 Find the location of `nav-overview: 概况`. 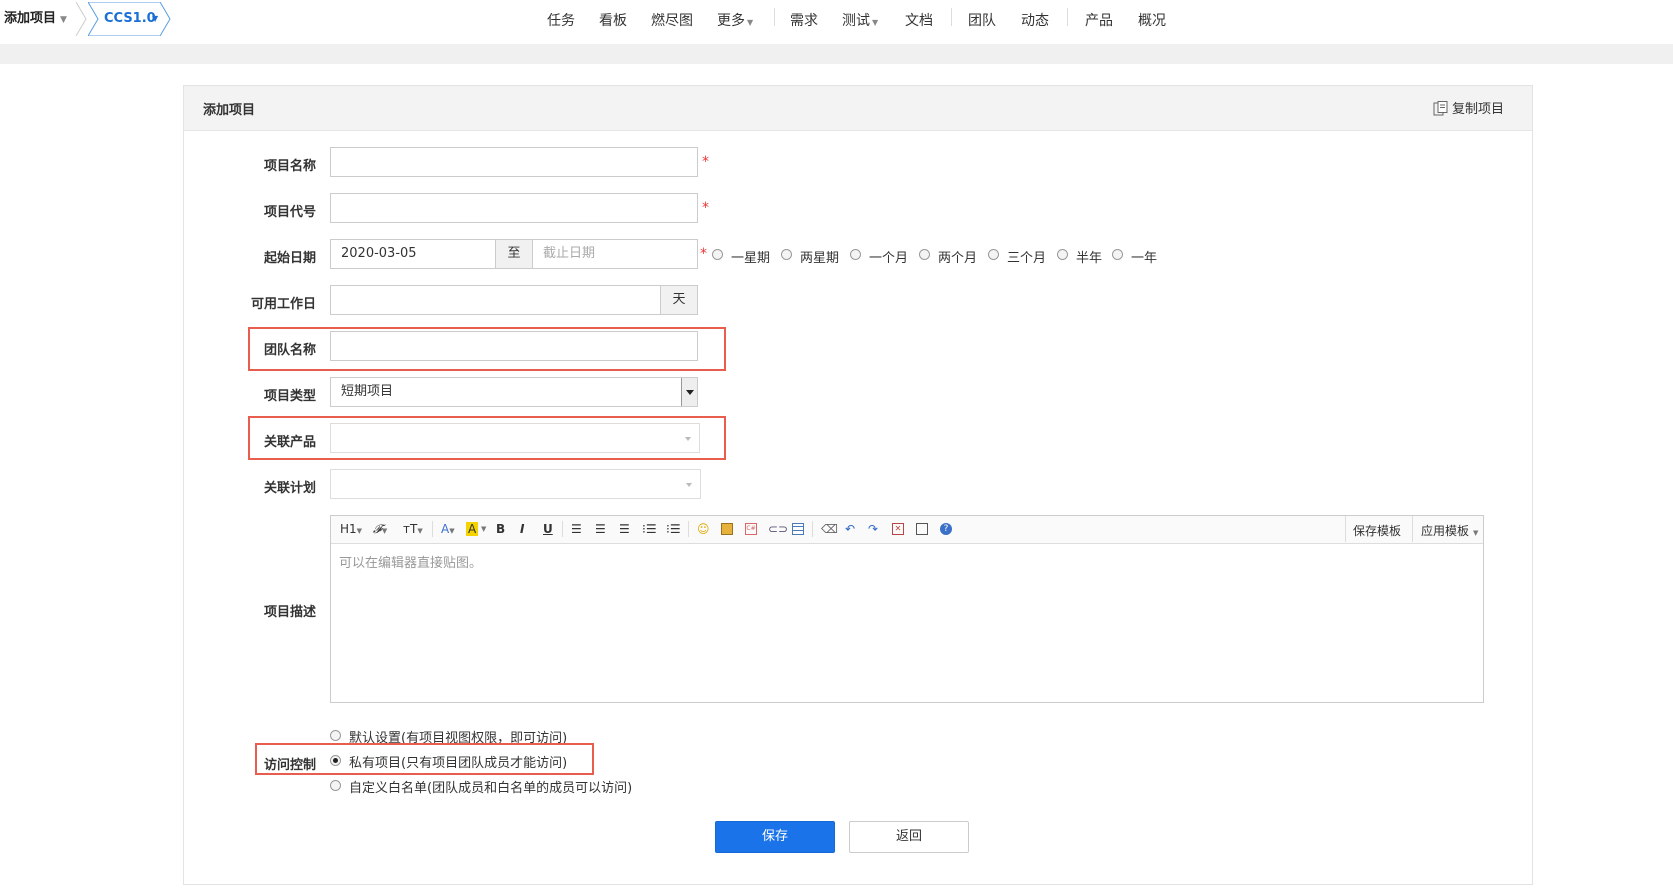

nav-overview: 概况 is located at coordinates (1152, 20).